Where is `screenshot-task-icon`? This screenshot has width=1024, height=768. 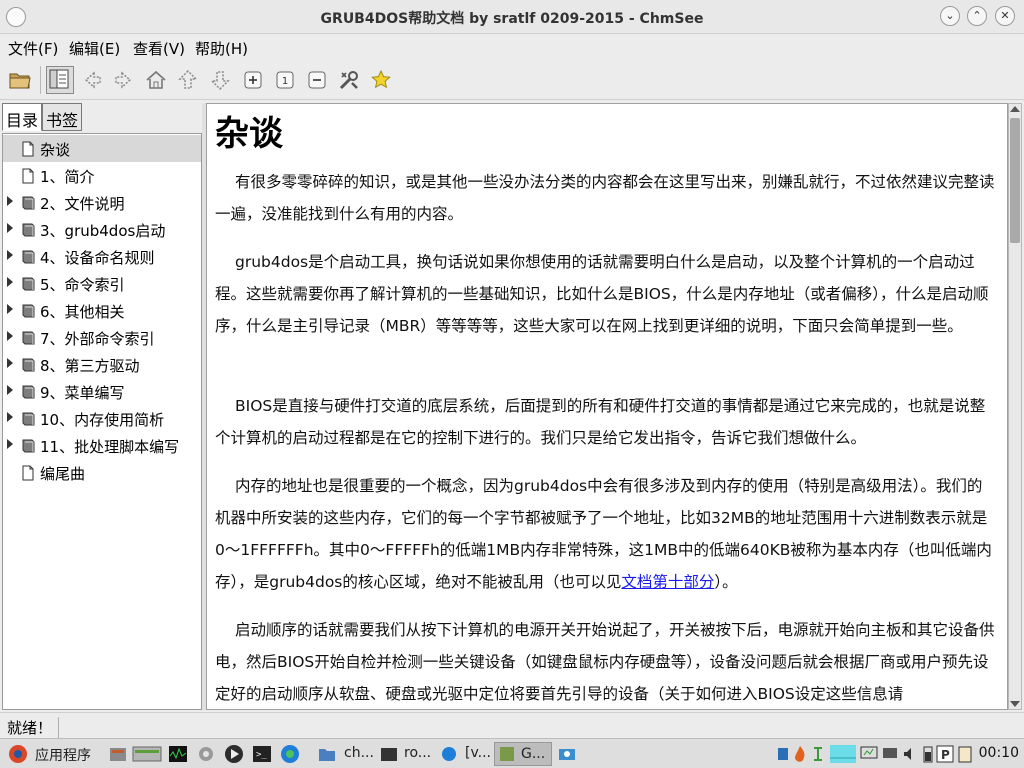
screenshot-task-icon is located at coordinates (567, 754).